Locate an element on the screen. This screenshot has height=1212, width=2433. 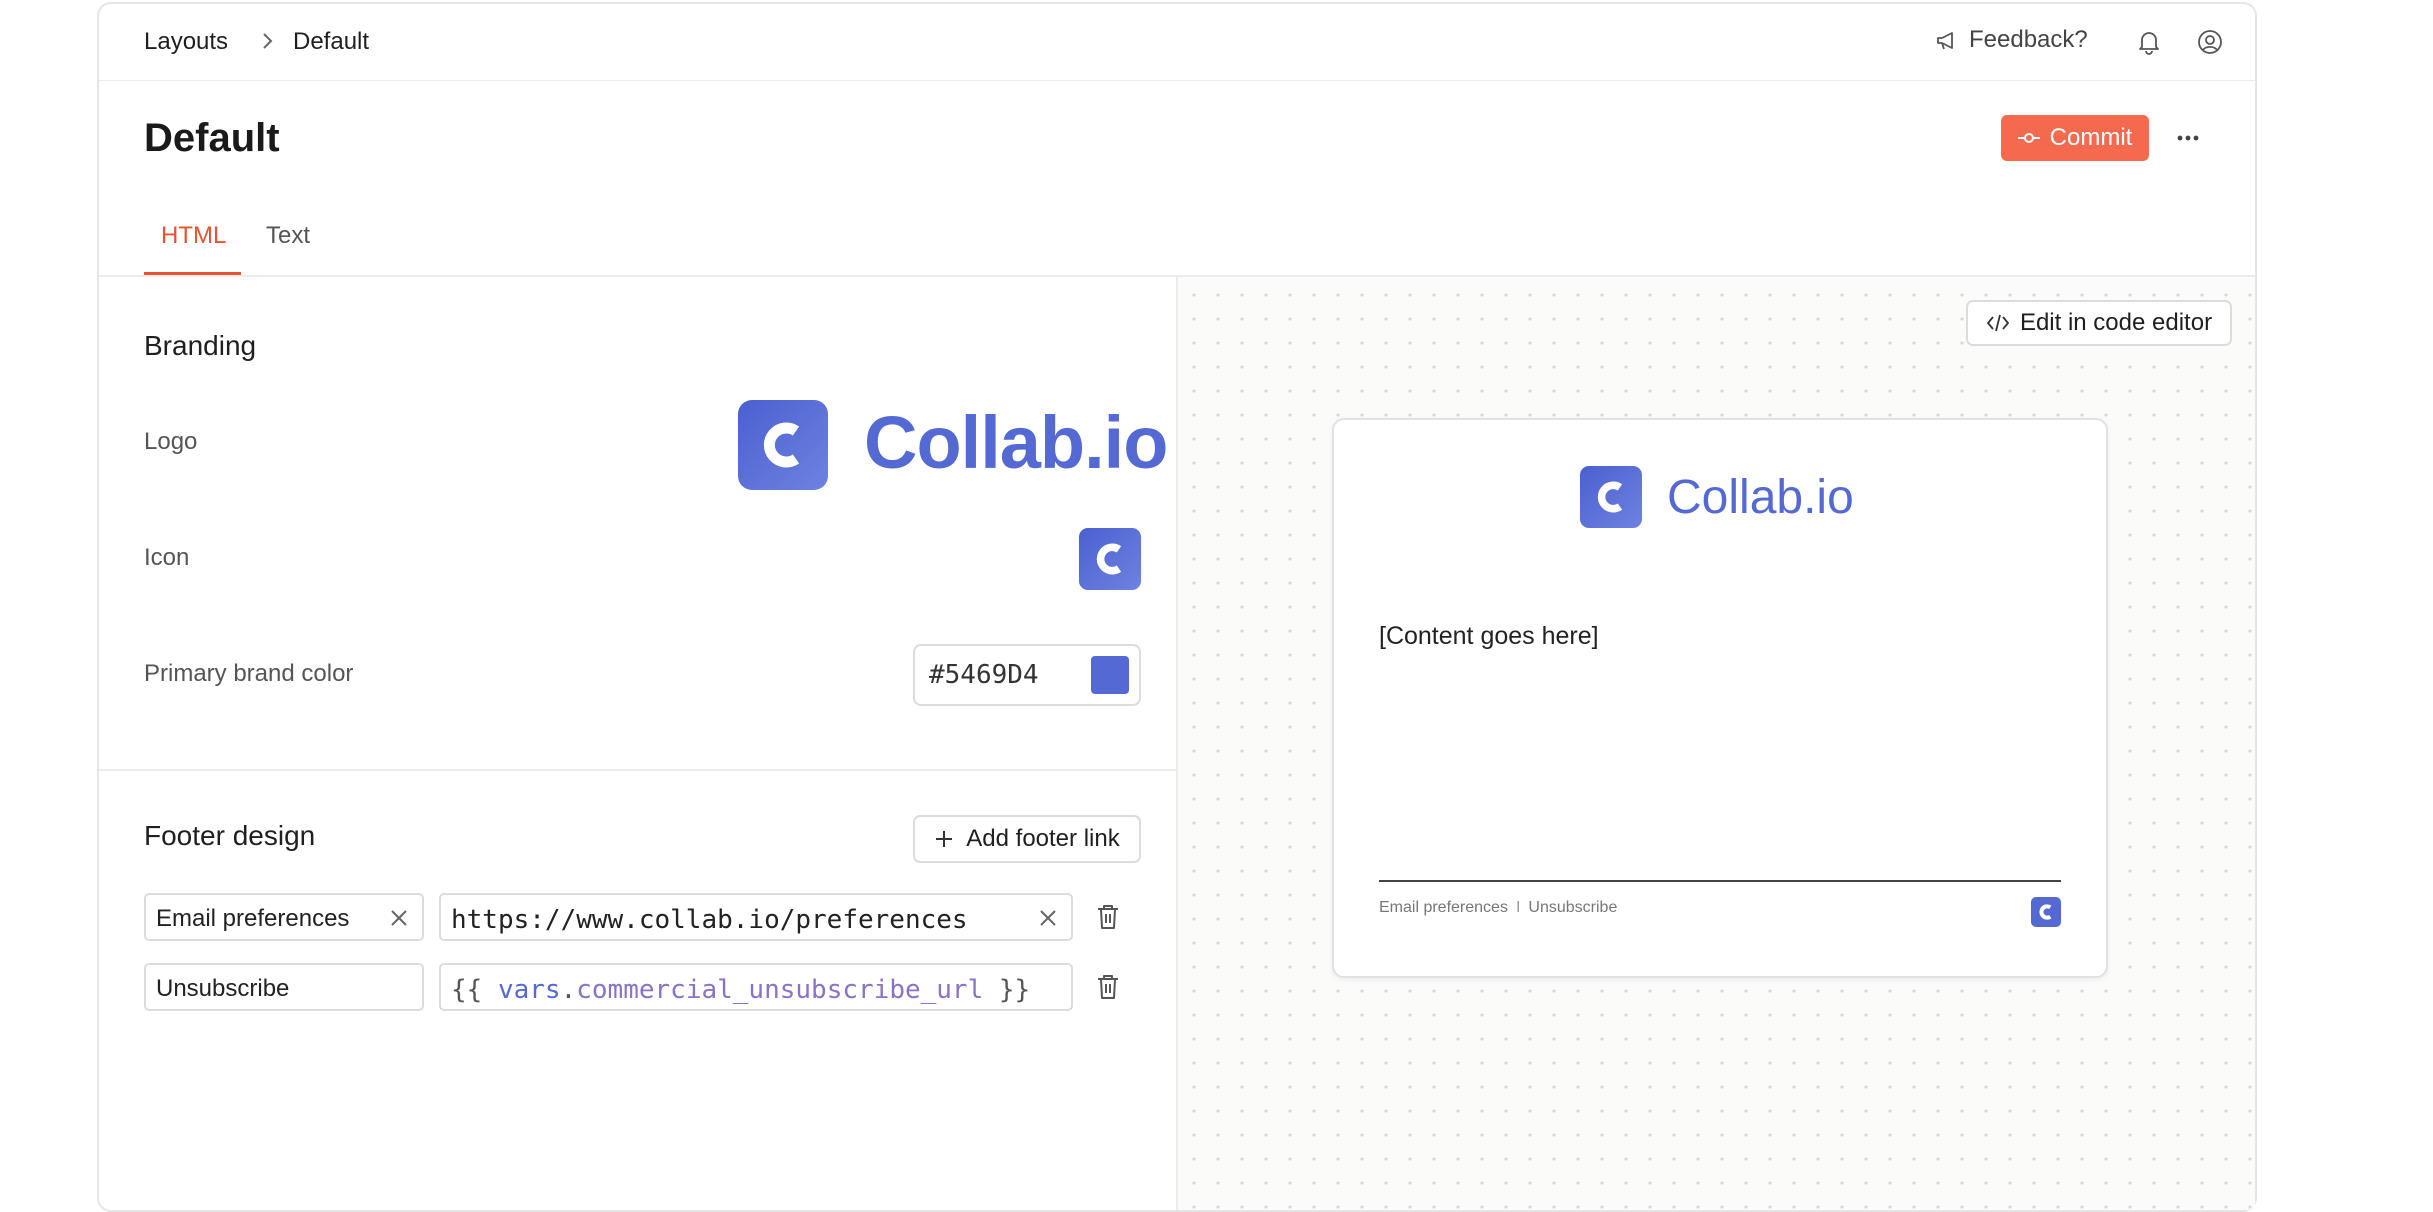
megaphone-icon is located at coordinates (1945, 41).